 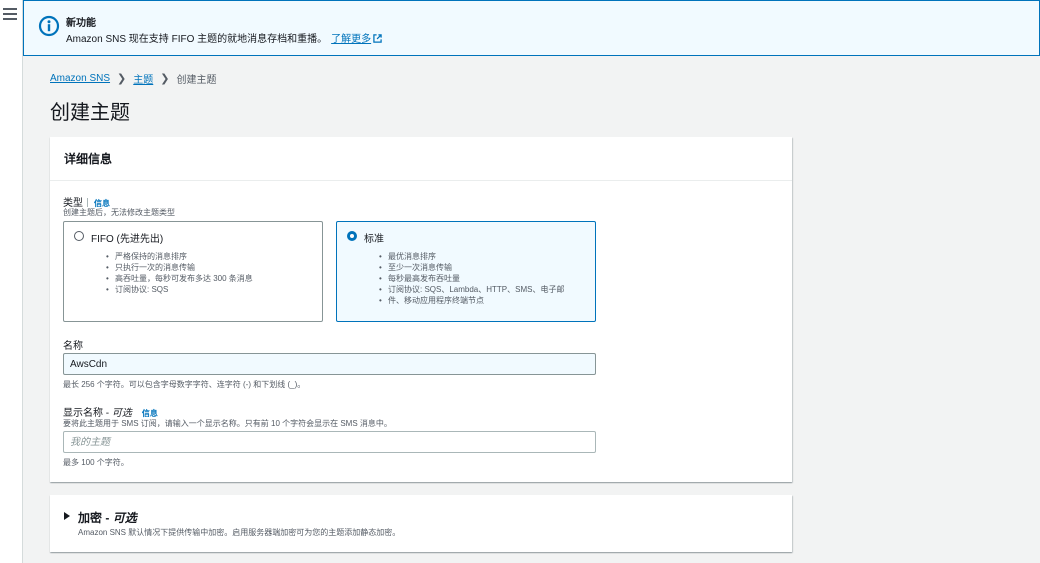 What do you see at coordinates (67, 516) in the screenshot?
I see `caret-right-icon` at bounding box center [67, 516].